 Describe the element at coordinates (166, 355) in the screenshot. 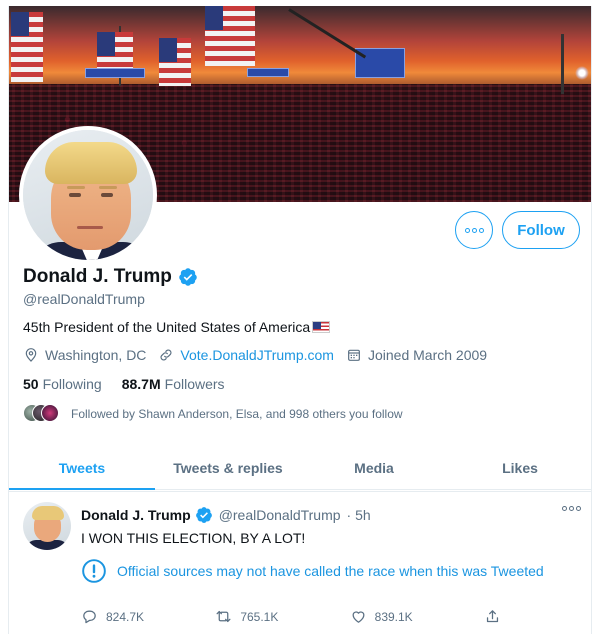

I see `link-icon` at that location.